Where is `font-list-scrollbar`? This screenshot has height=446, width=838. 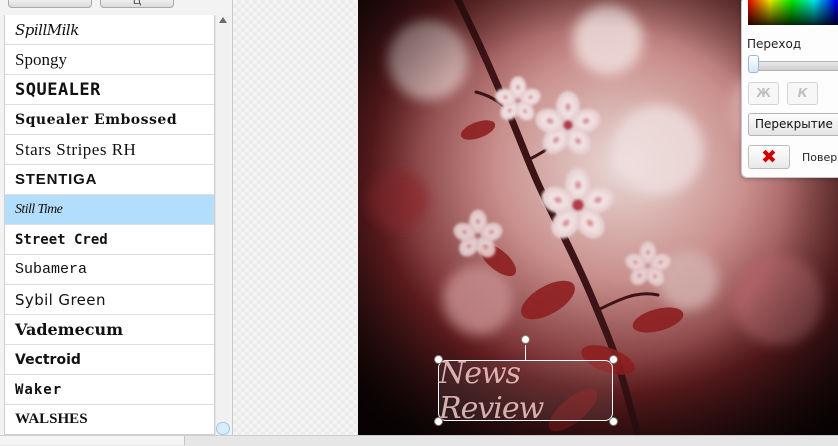
font-list-scrollbar is located at coordinates (223, 225).